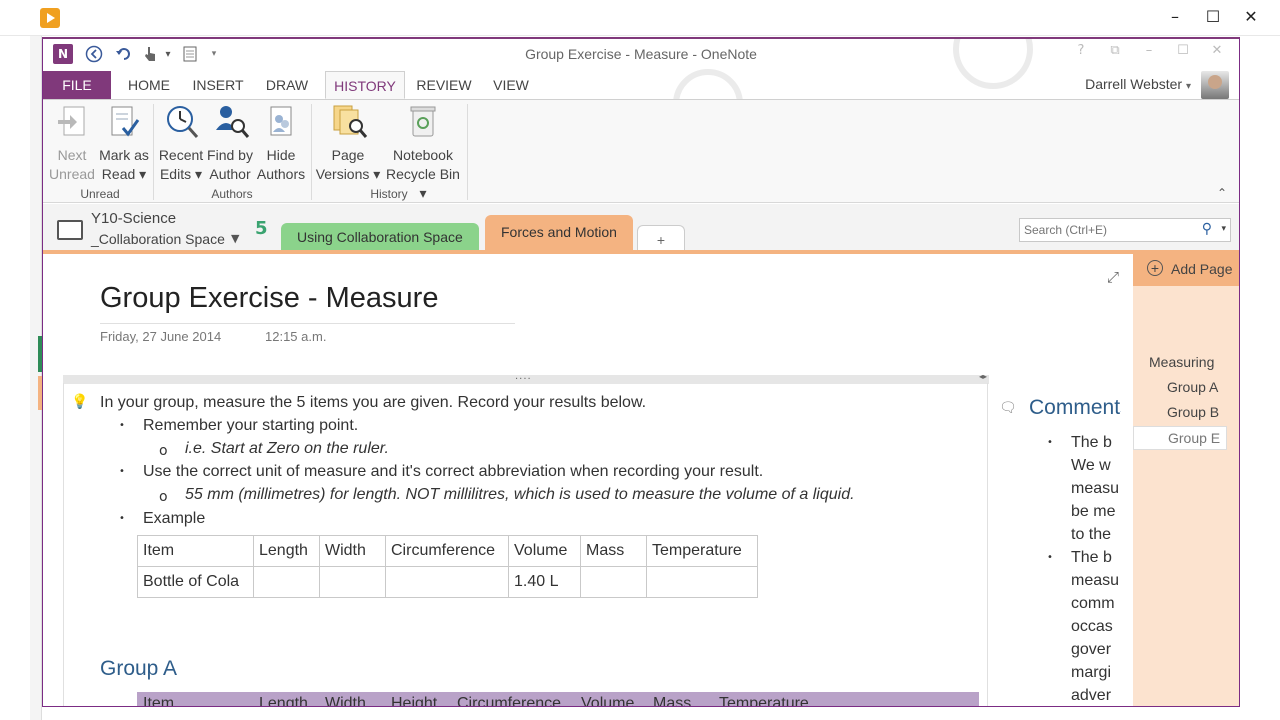 The width and height of the screenshot is (1280, 720). I want to click on search-scope-dropdown: ▾, so click(1223, 229).